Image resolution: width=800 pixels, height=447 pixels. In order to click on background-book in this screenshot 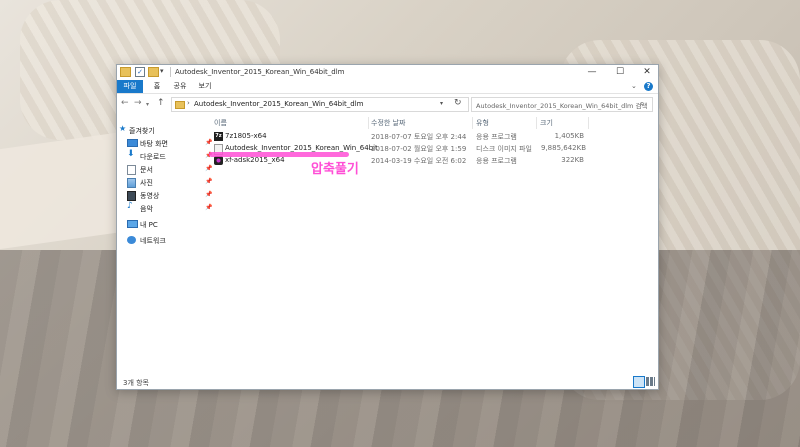, I will do `click(65, 190)`.